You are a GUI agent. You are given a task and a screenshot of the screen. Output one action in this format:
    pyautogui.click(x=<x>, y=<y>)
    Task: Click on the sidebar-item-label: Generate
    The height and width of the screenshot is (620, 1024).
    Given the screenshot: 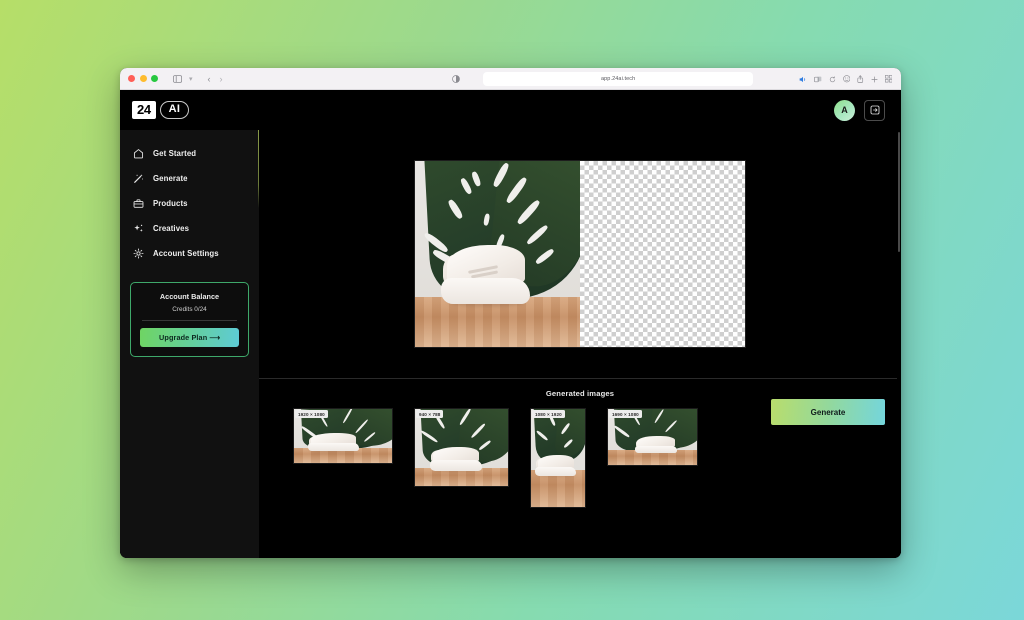 What is the action you would take?
    pyautogui.click(x=170, y=178)
    